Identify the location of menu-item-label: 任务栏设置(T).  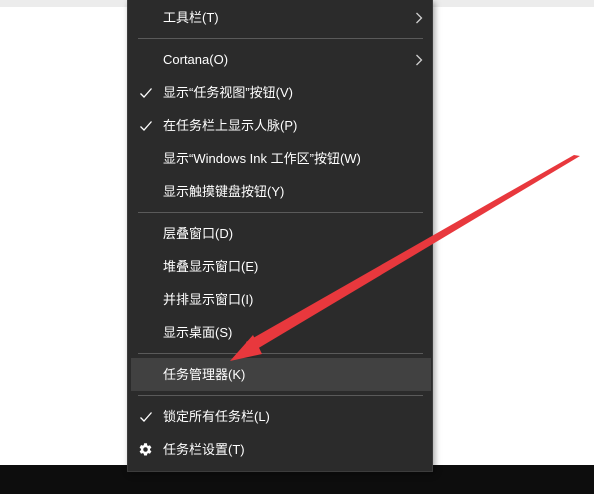
(204, 449).